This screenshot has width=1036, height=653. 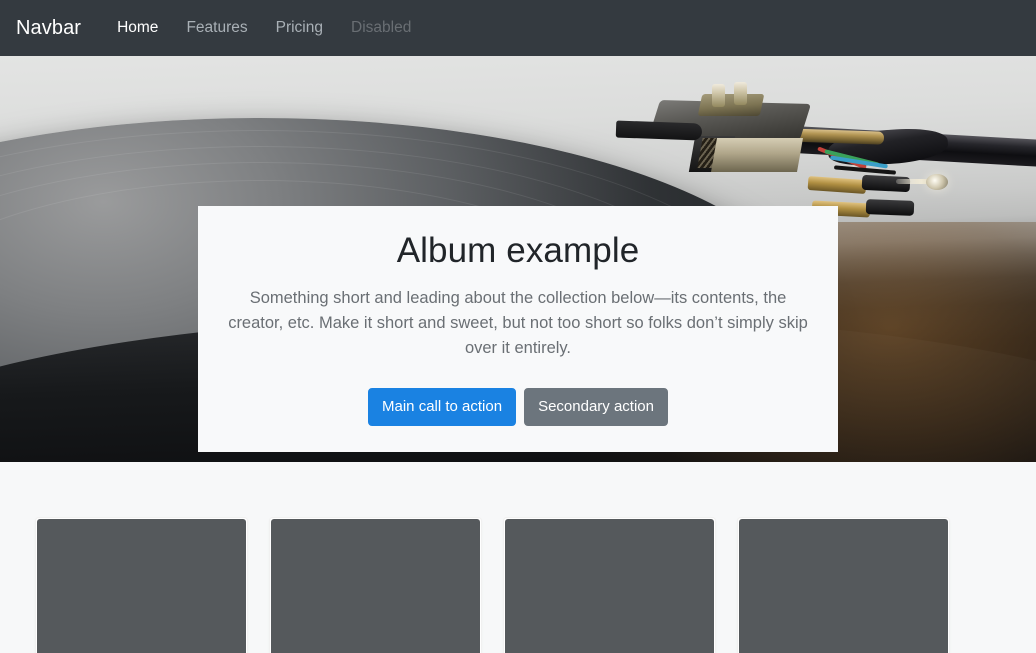 I want to click on finger-lift, so click(x=659, y=130).